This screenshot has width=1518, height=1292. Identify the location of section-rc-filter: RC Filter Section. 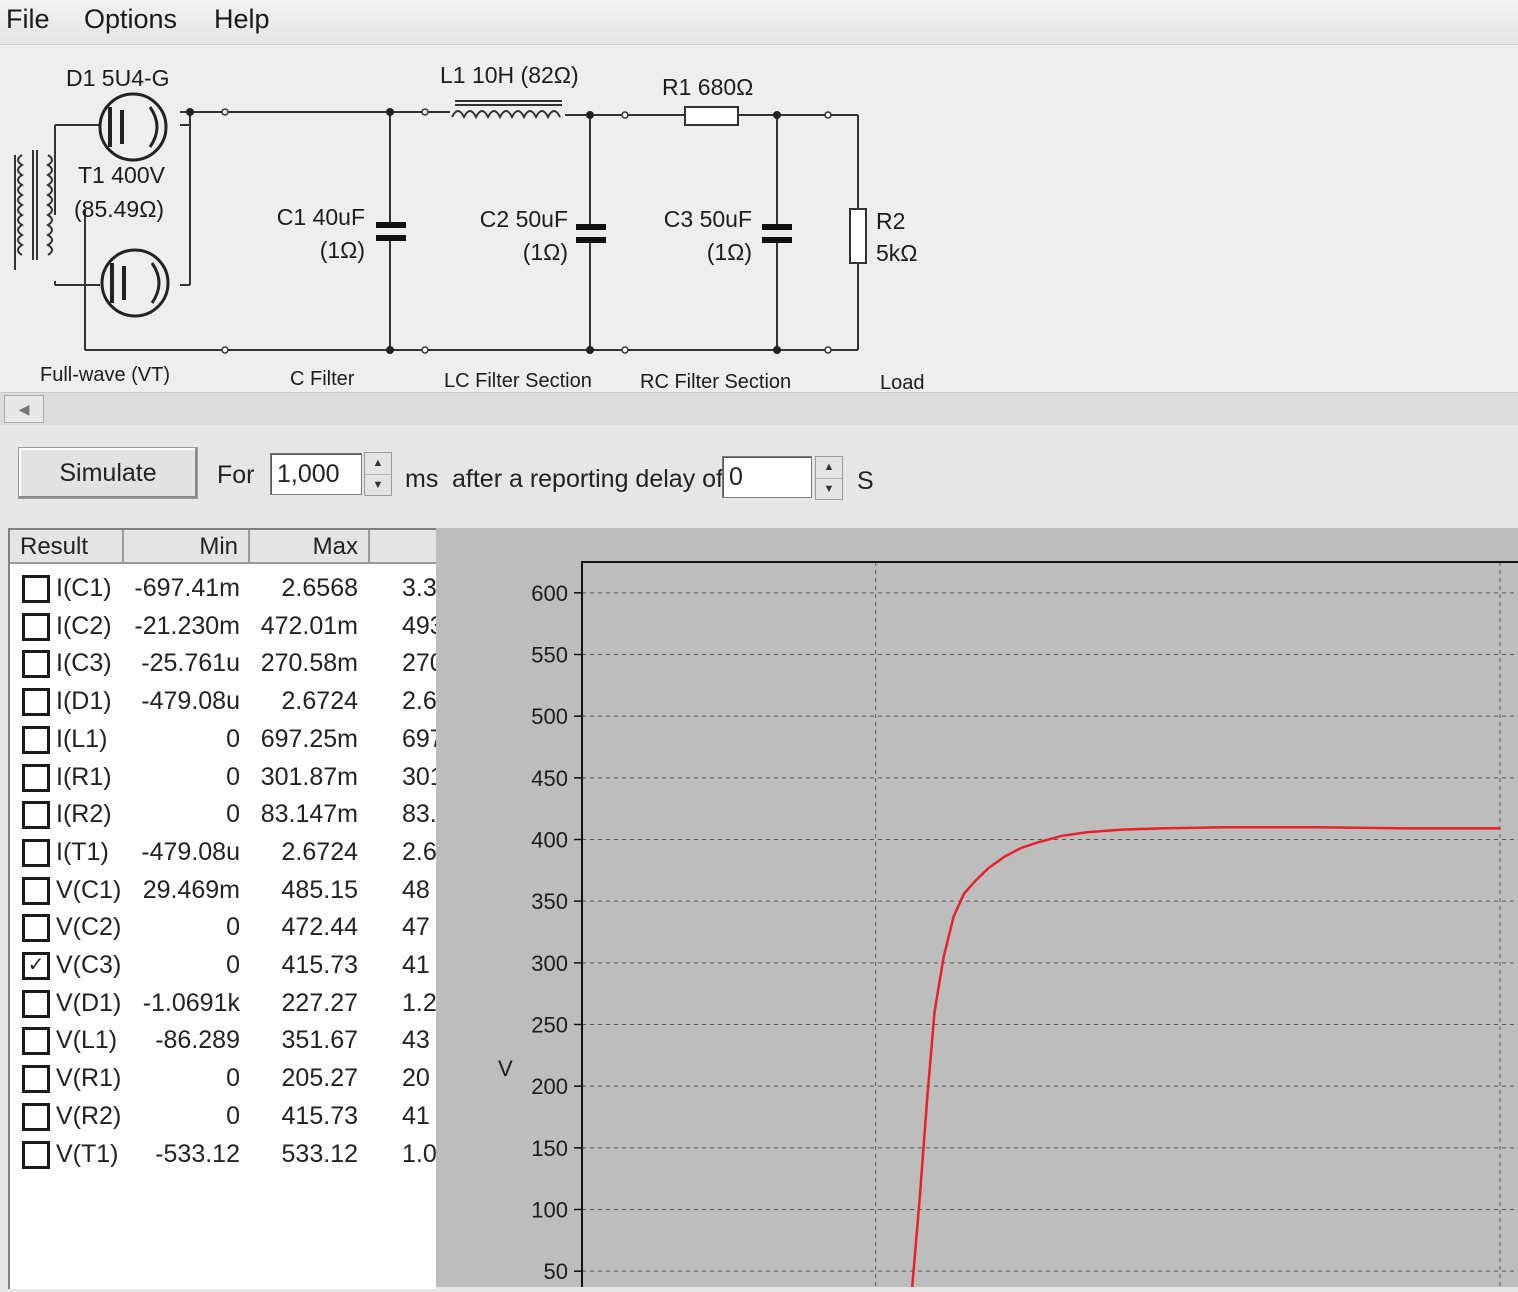
(715, 382).